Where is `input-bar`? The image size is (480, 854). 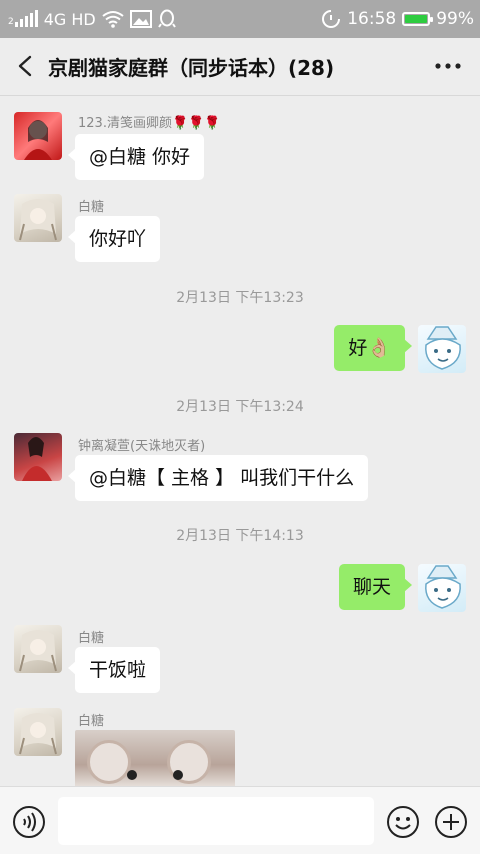
input-bar is located at coordinates (240, 820).